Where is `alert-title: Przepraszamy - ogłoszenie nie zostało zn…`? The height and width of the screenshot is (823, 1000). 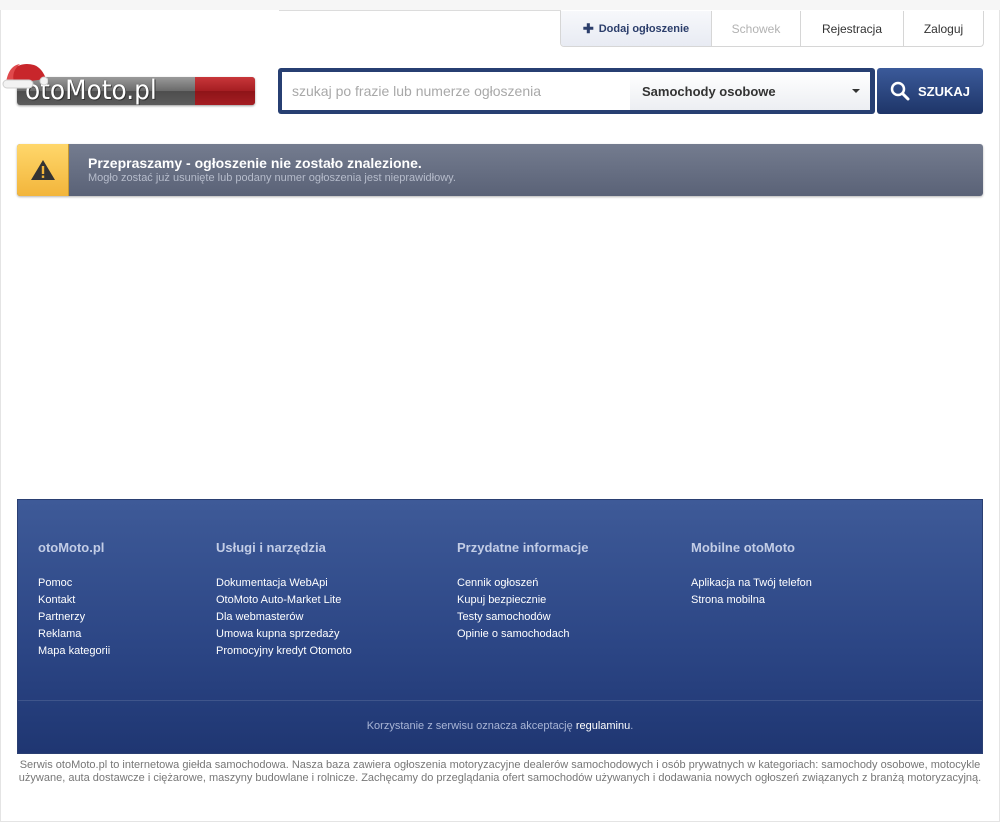 alert-title: Przepraszamy - ogłoszenie nie zostało zn… is located at coordinates (255, 163).